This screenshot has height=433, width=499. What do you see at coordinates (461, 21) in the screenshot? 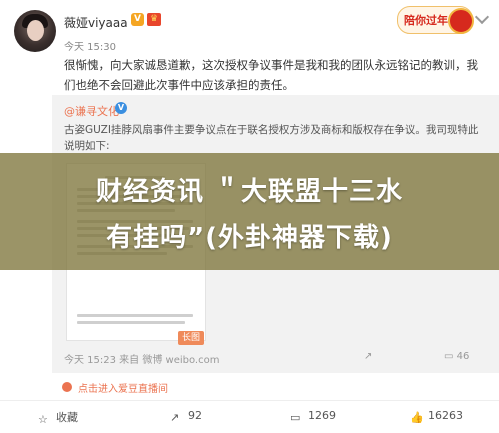
I see `lantern-icon` at bounding box center [461, 21].